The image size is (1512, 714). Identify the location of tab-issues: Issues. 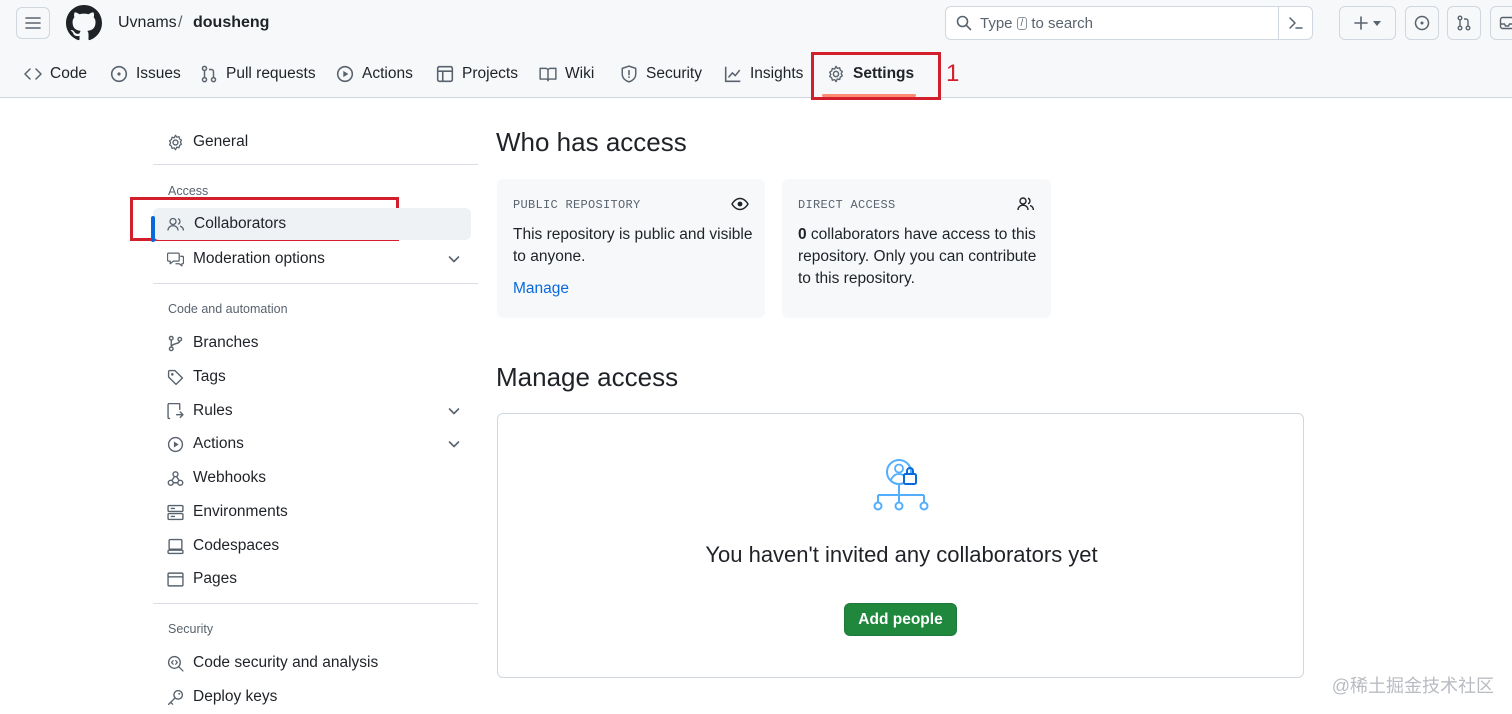
(145, 74).